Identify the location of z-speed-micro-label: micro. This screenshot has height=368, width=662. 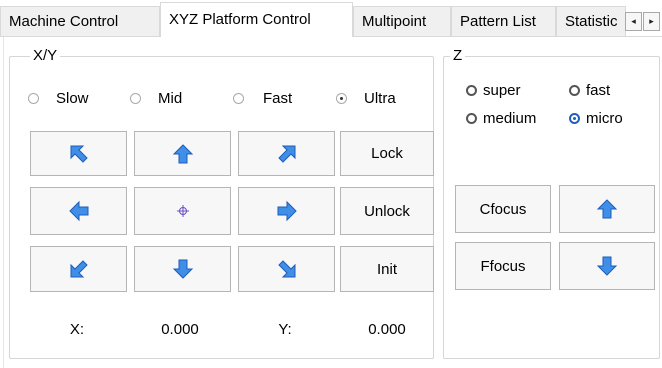
(604, 118).